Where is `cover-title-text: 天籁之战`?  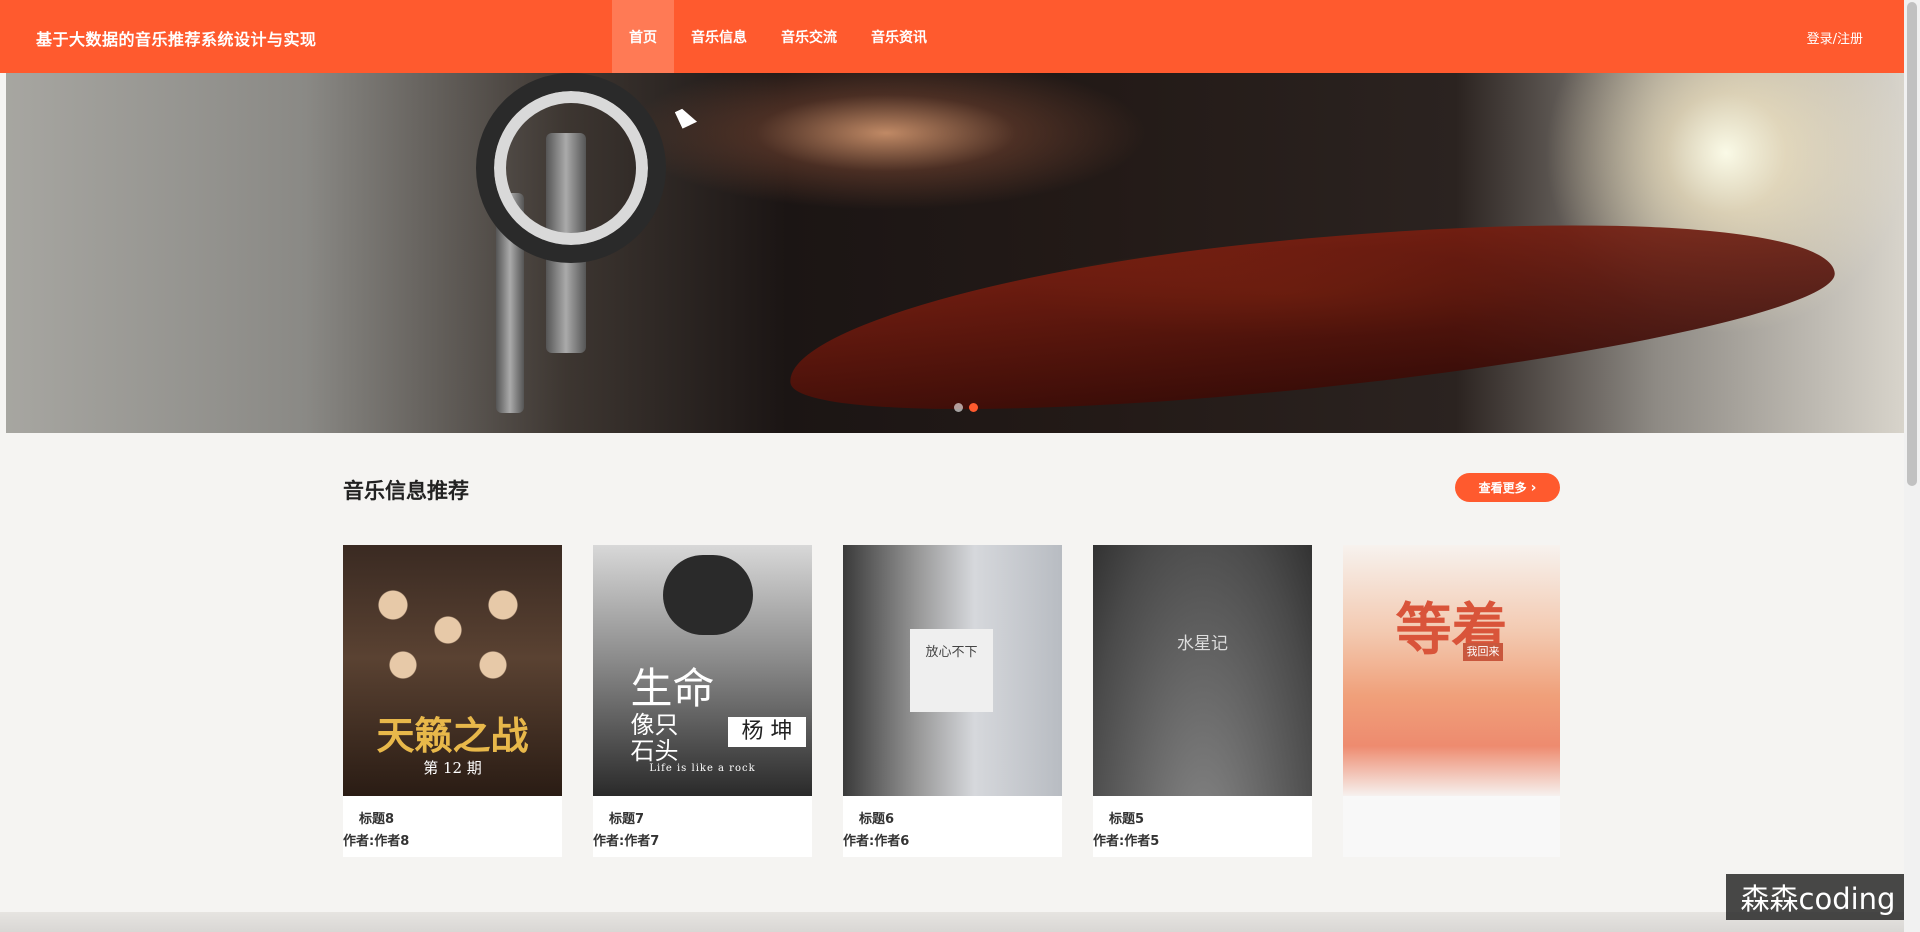 cover-title-text: 天籁之战 is located at coordinates (452, 735).